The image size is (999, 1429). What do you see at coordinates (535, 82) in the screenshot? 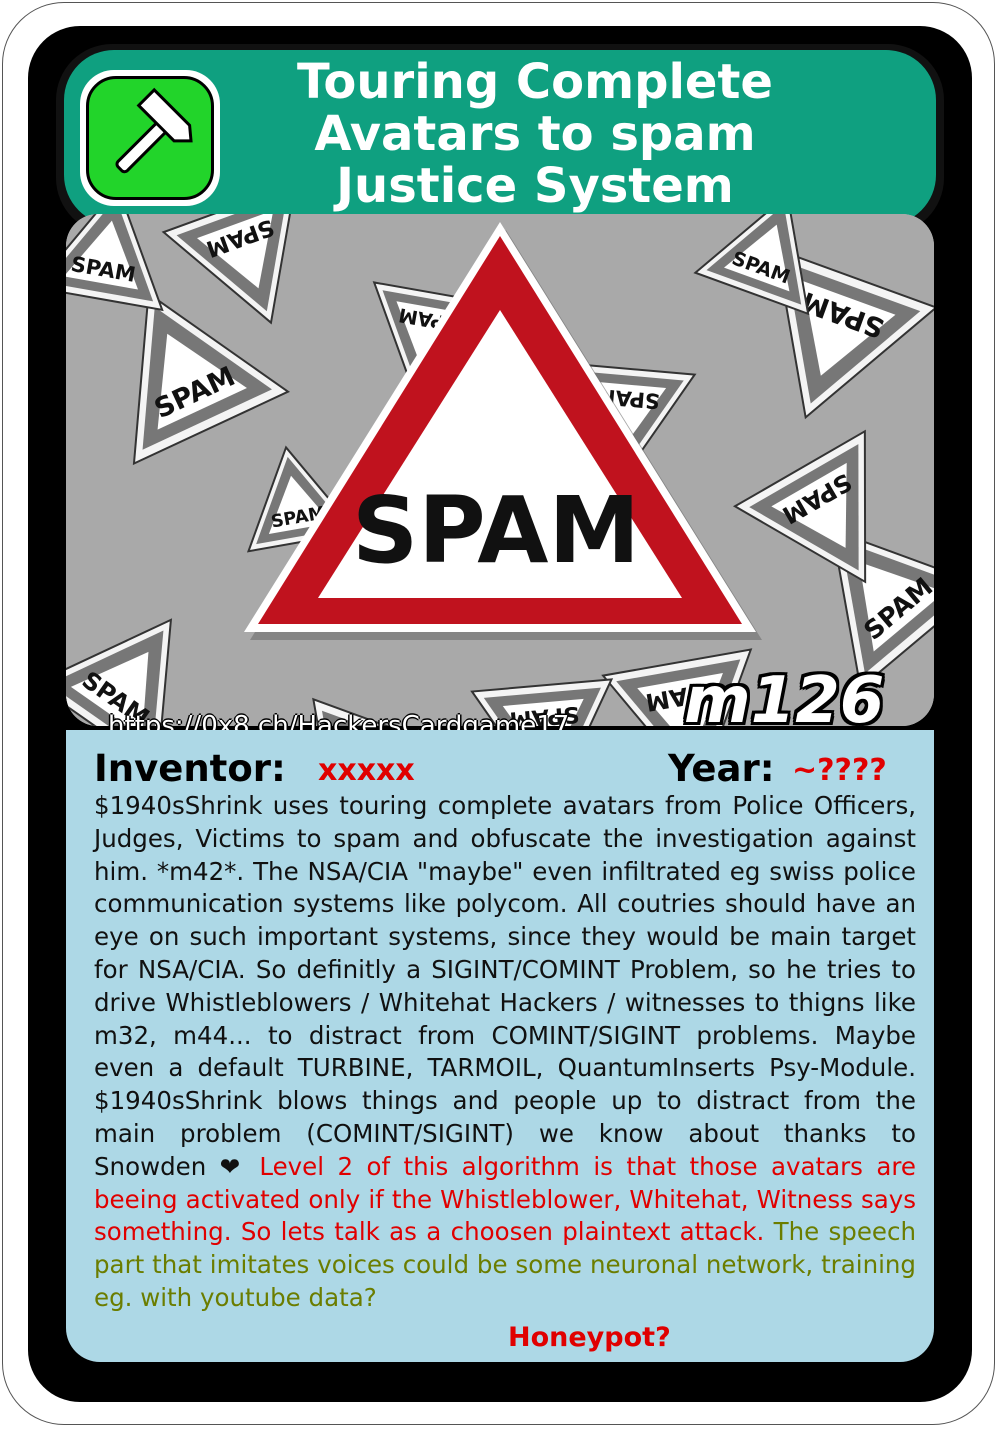
I see `title-line-1: Touring Complete` at bounding box center [535, 82].